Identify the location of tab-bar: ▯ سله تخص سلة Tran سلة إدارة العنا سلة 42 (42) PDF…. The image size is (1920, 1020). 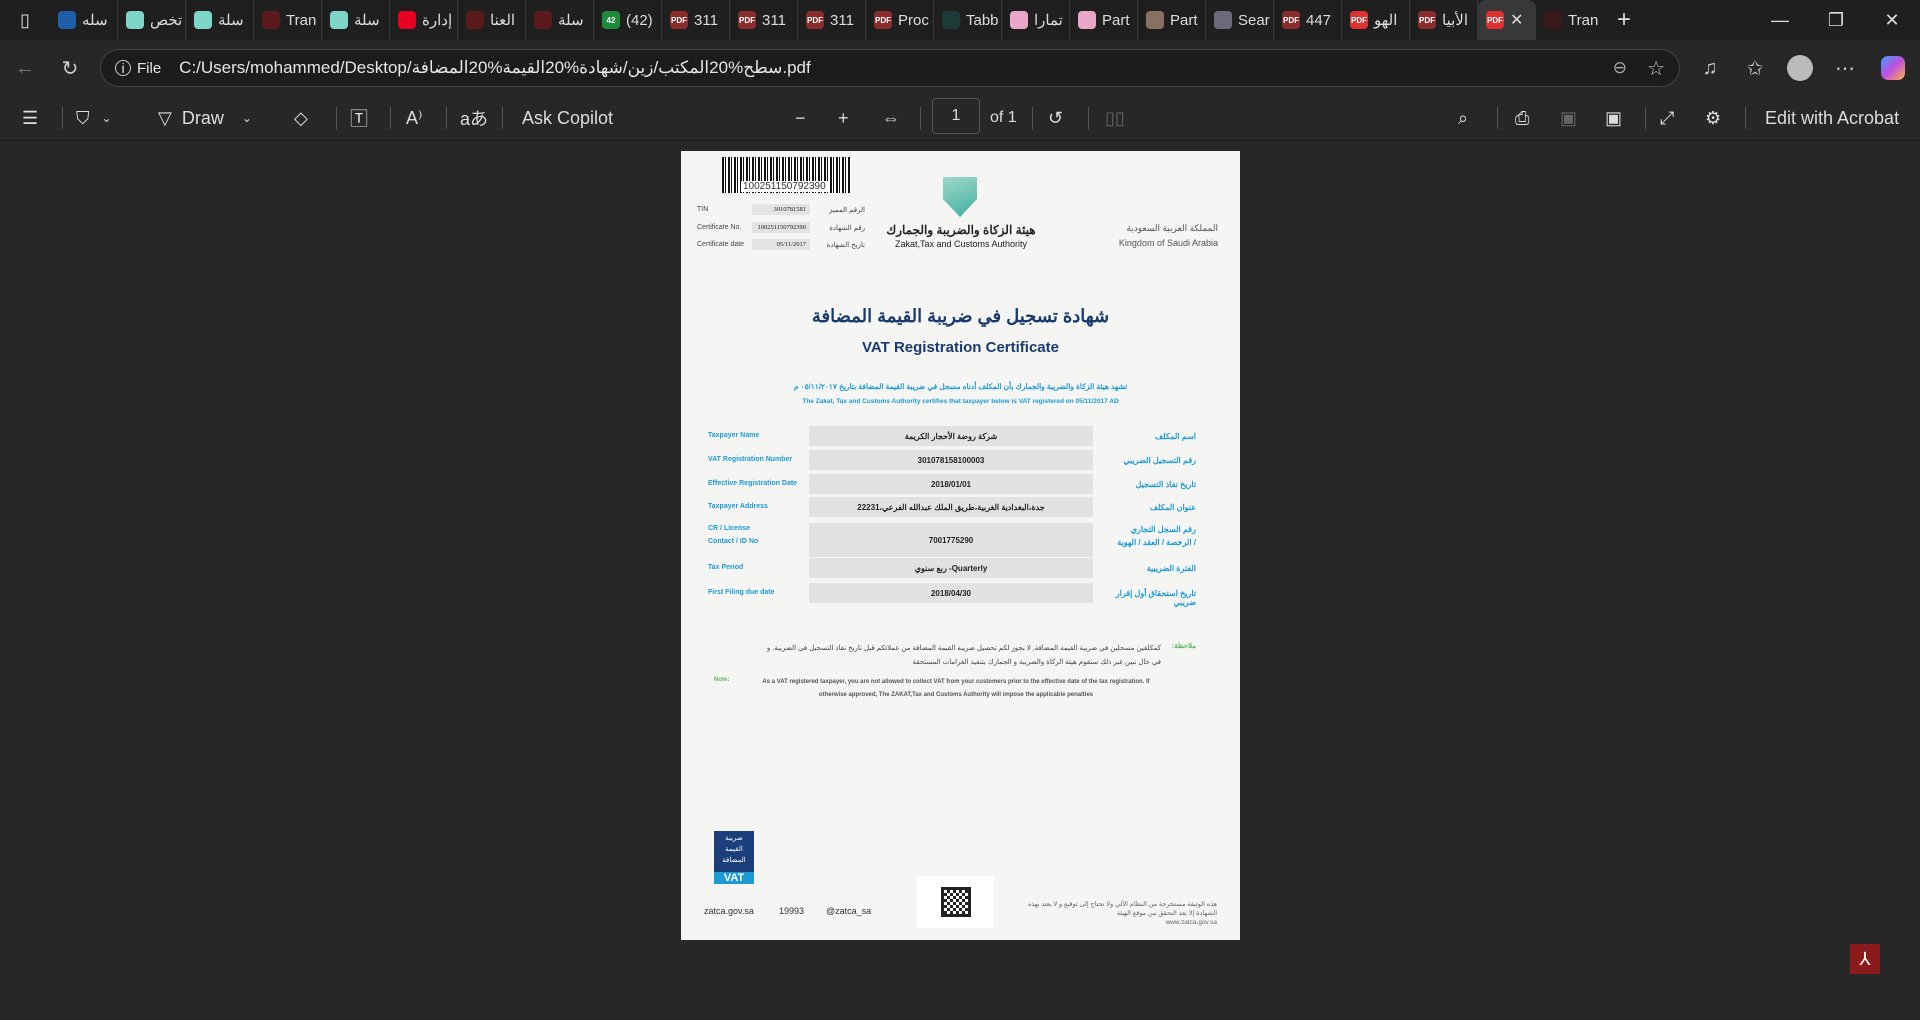
(960, 20).